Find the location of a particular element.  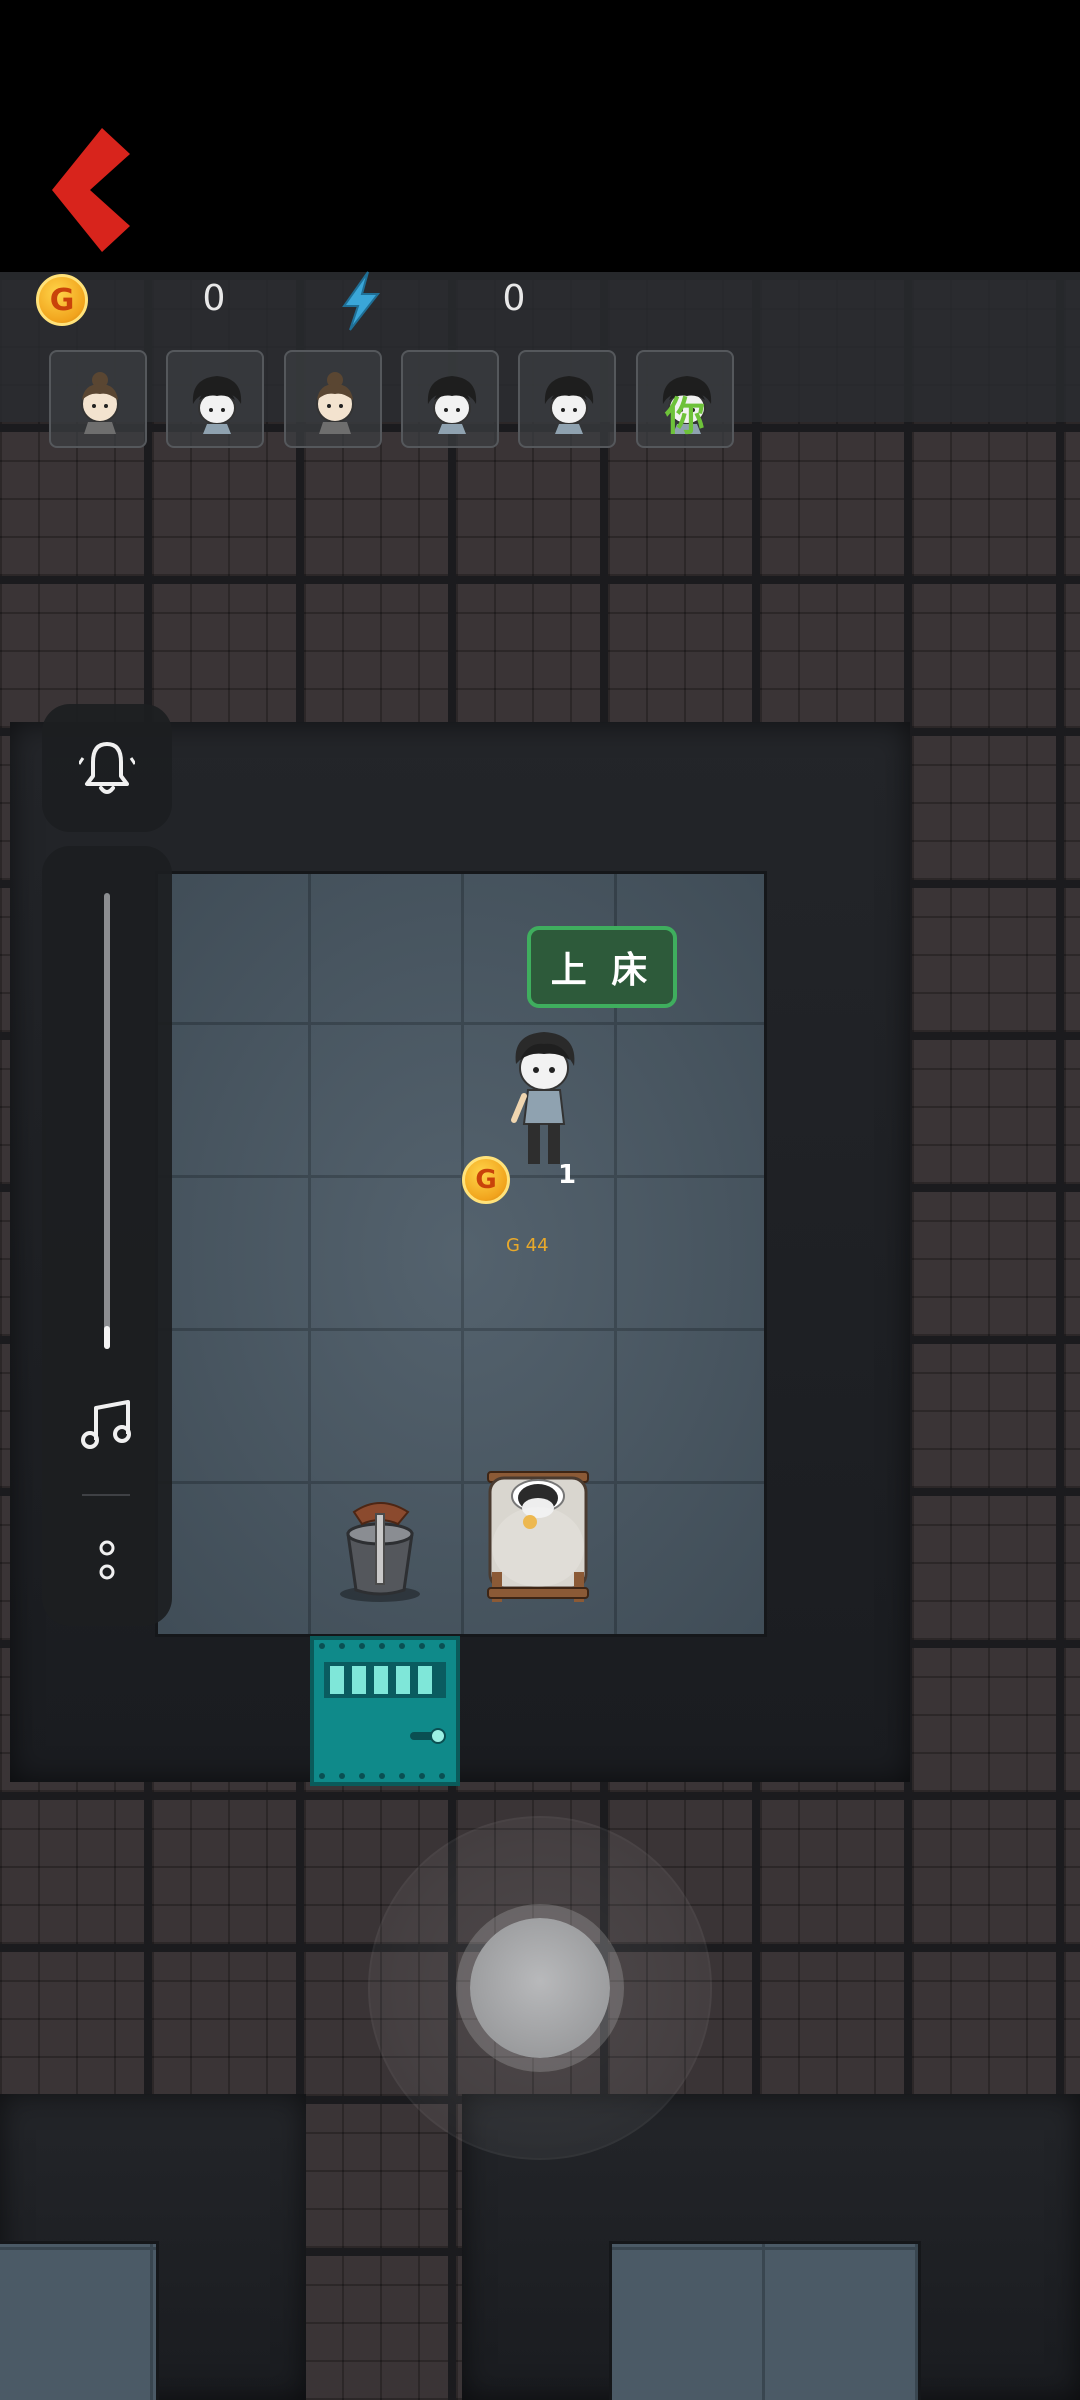

bell-icon is located at coordinates (107, 768).